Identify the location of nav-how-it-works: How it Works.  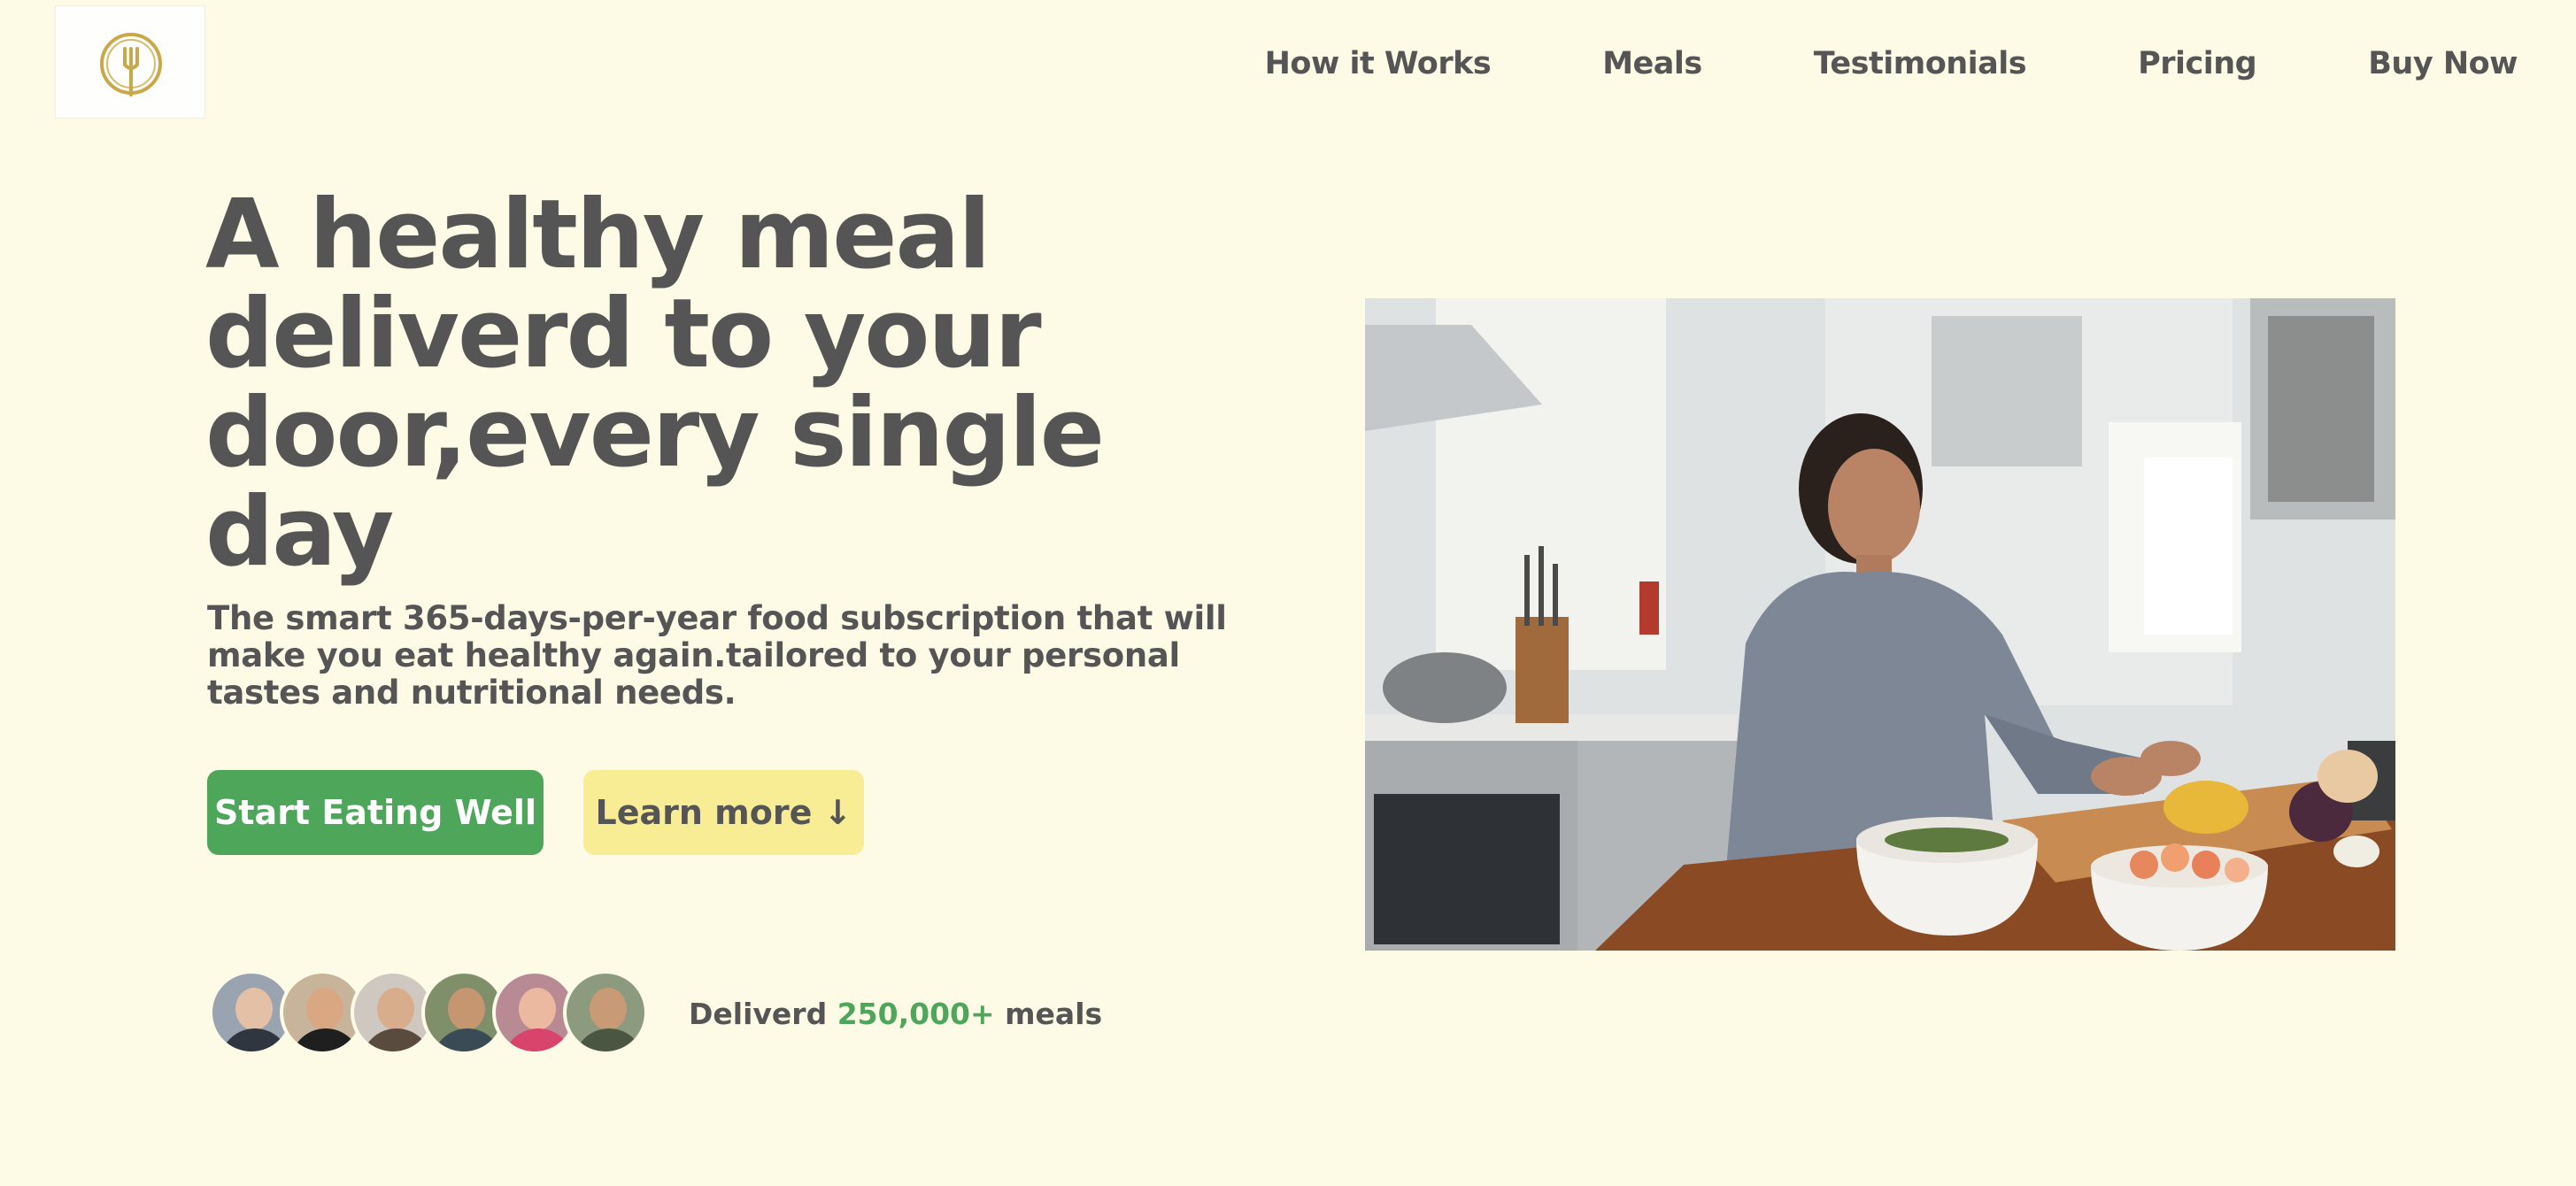
(1378, 64).